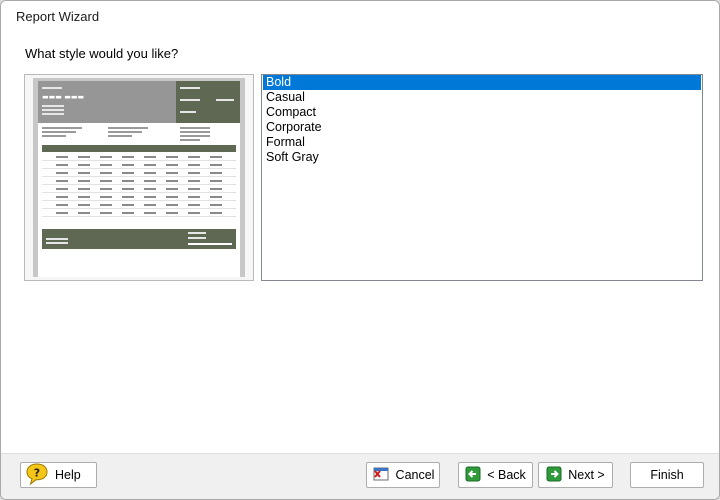 This screenshot has width=720, height=500. I want to click on back-button-label: < Back, so click(506, 475).